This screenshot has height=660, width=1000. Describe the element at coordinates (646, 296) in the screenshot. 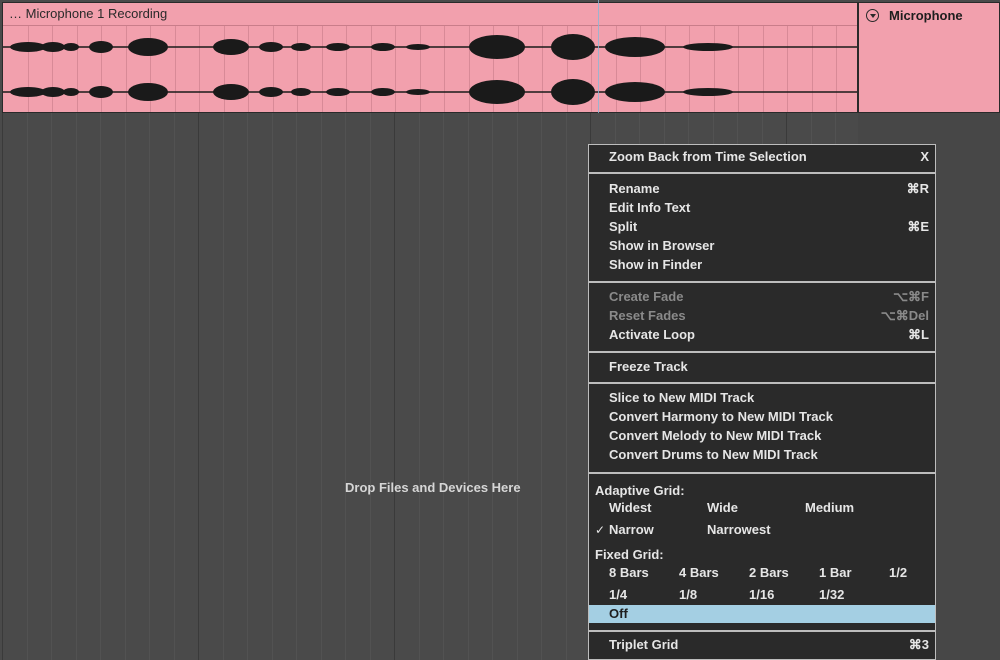

I see `menu-item-label: Create Fade` at that location.